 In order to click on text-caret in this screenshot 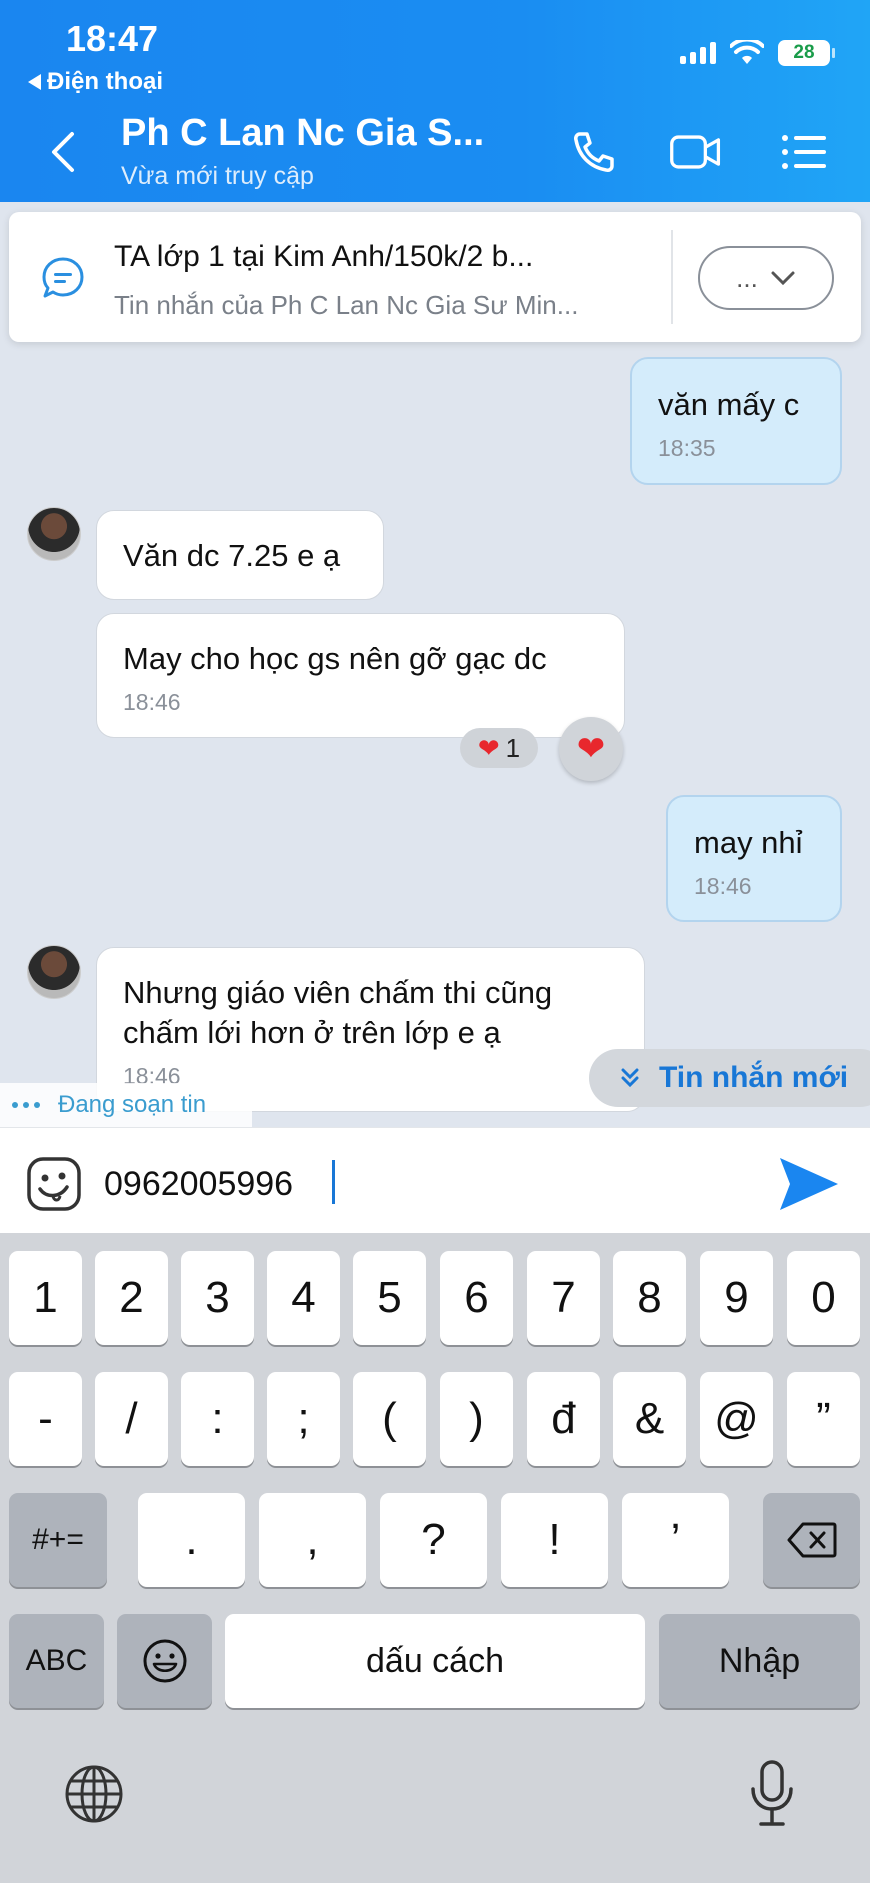, I will do `click(333, 1182)`.